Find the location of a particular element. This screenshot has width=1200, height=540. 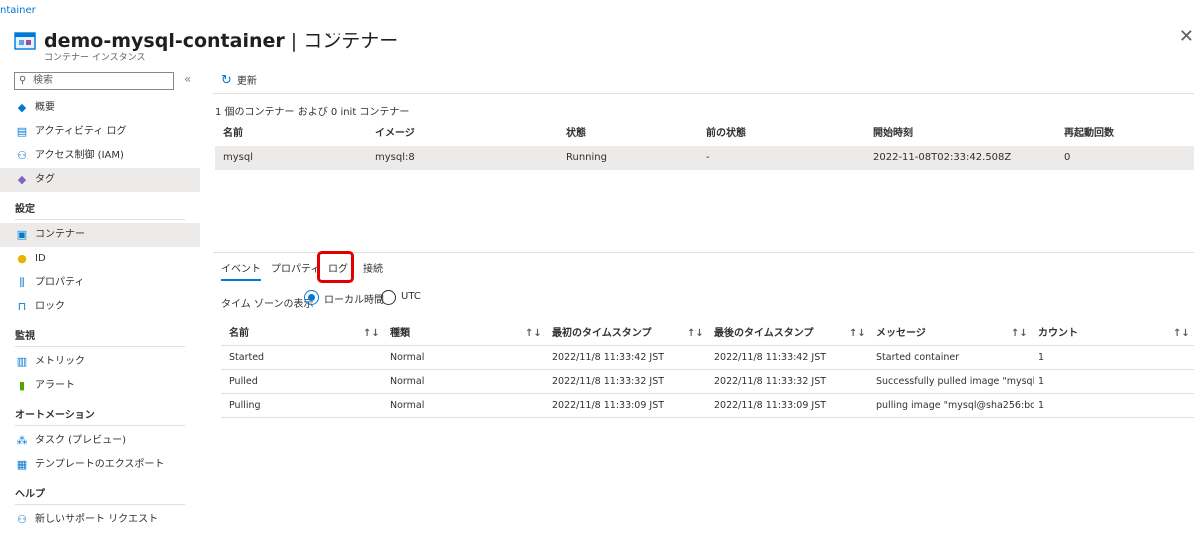

sidebar-item-id: ● ID is located at coordinates (100, 259).